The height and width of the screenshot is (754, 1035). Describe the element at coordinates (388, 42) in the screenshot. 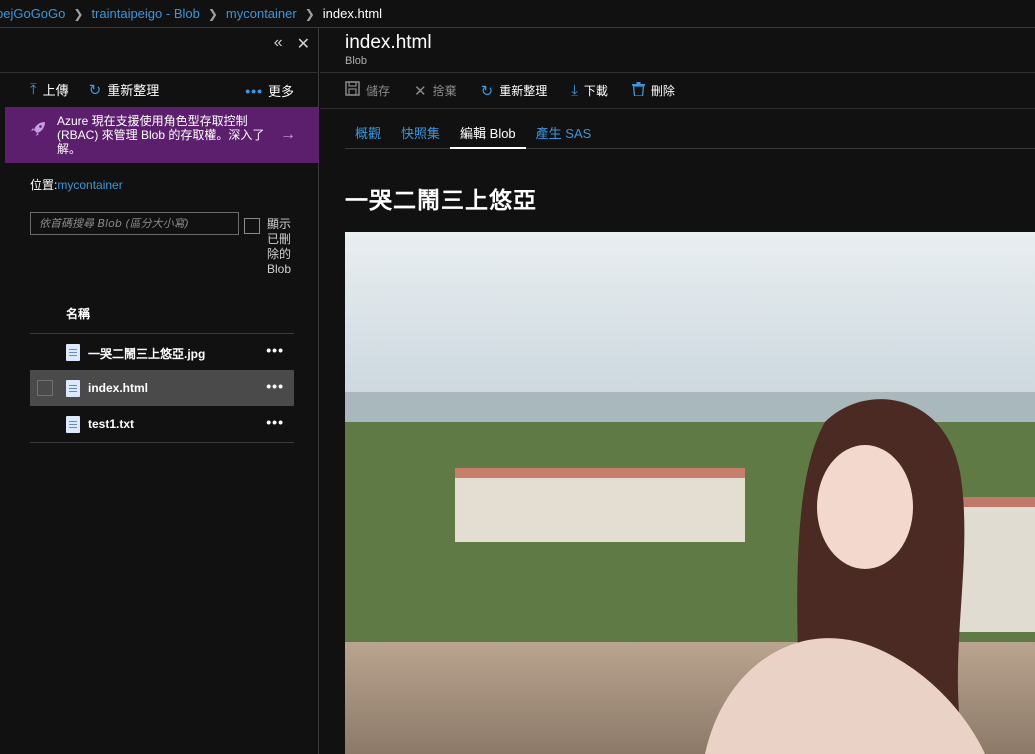

I see `page-title: index.html` at that location.